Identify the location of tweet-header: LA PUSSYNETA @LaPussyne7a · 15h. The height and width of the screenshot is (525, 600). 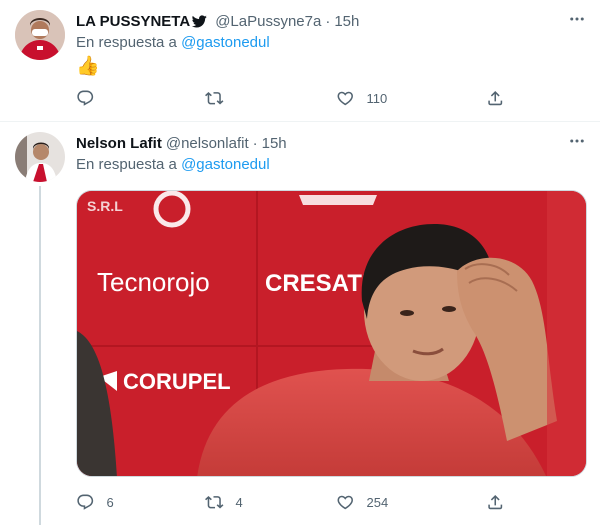
(217, 21).